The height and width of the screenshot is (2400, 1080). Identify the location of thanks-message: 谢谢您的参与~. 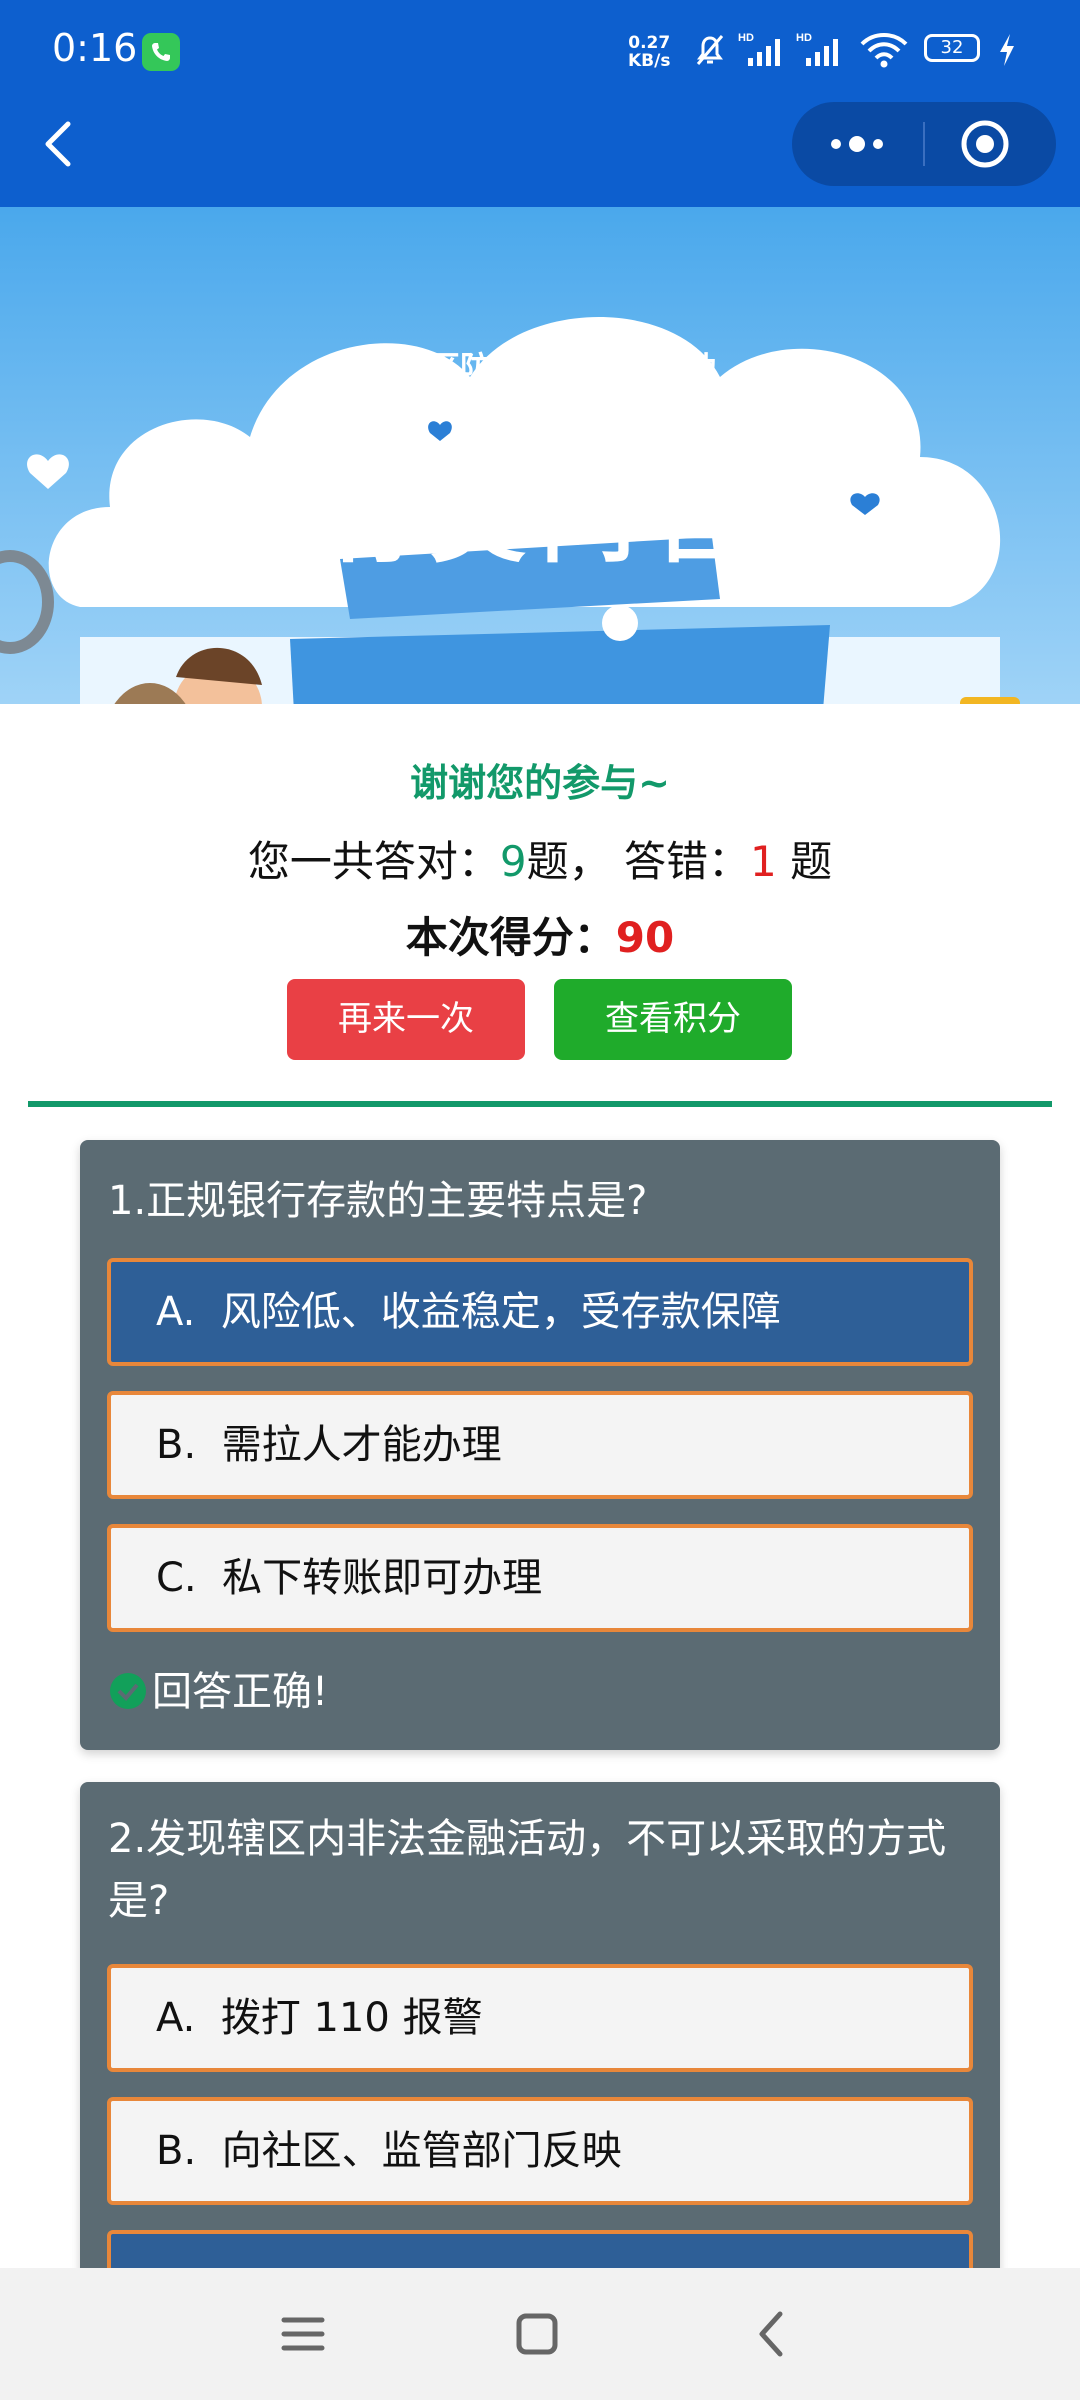
(540, 783).